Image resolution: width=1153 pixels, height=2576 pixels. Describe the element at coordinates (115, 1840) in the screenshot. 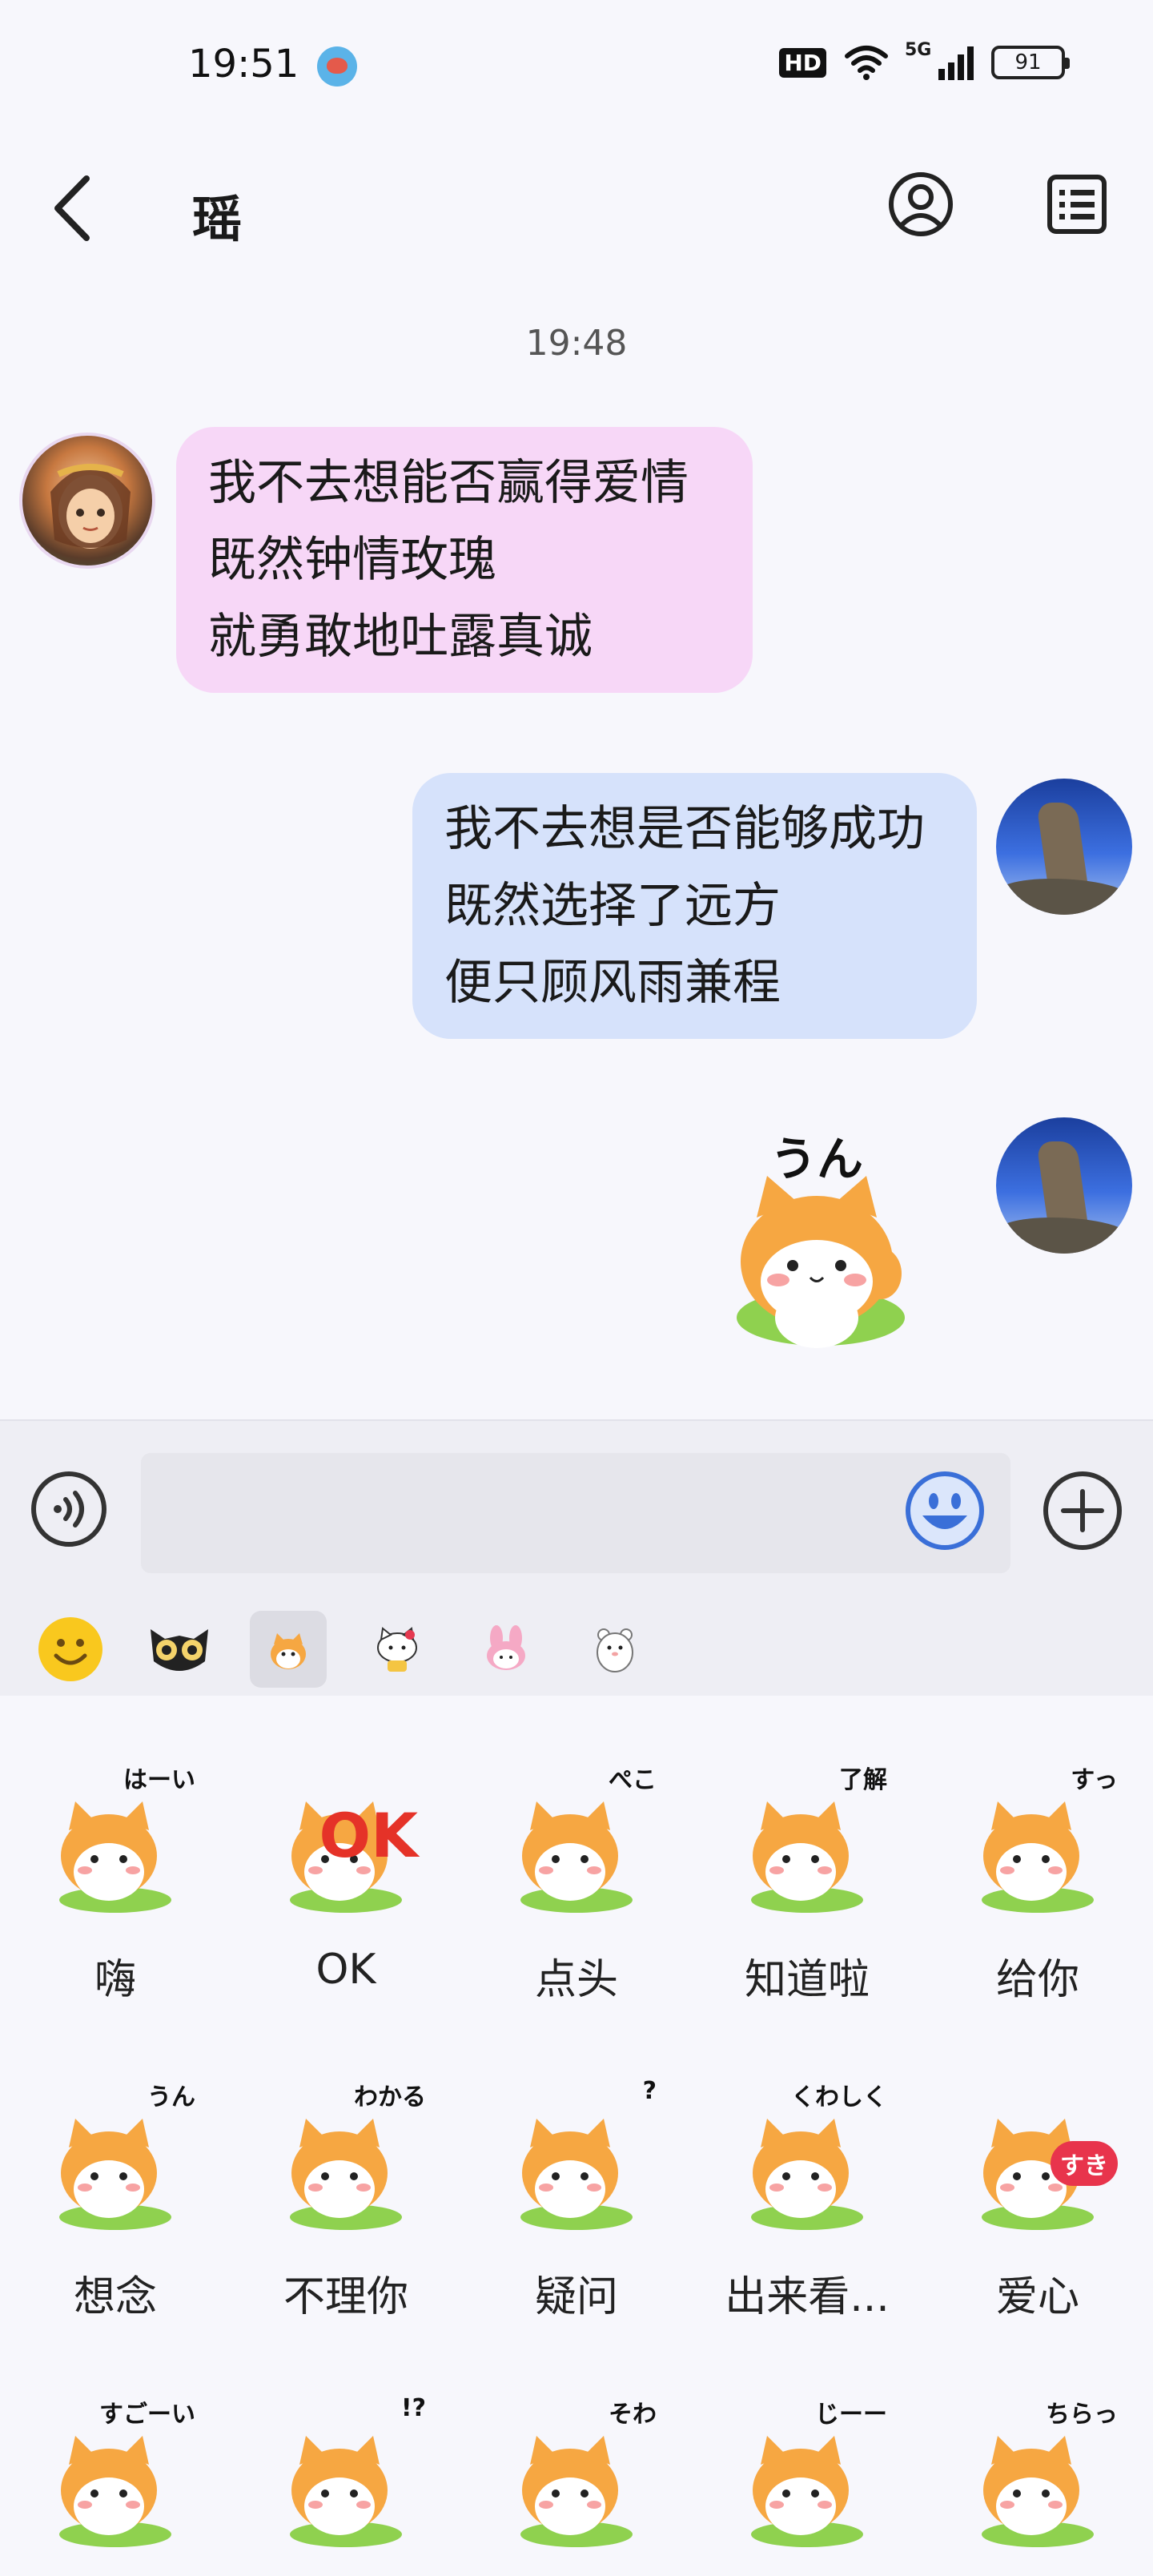

I see `shiba-sticker-icon: はーい` at that location.